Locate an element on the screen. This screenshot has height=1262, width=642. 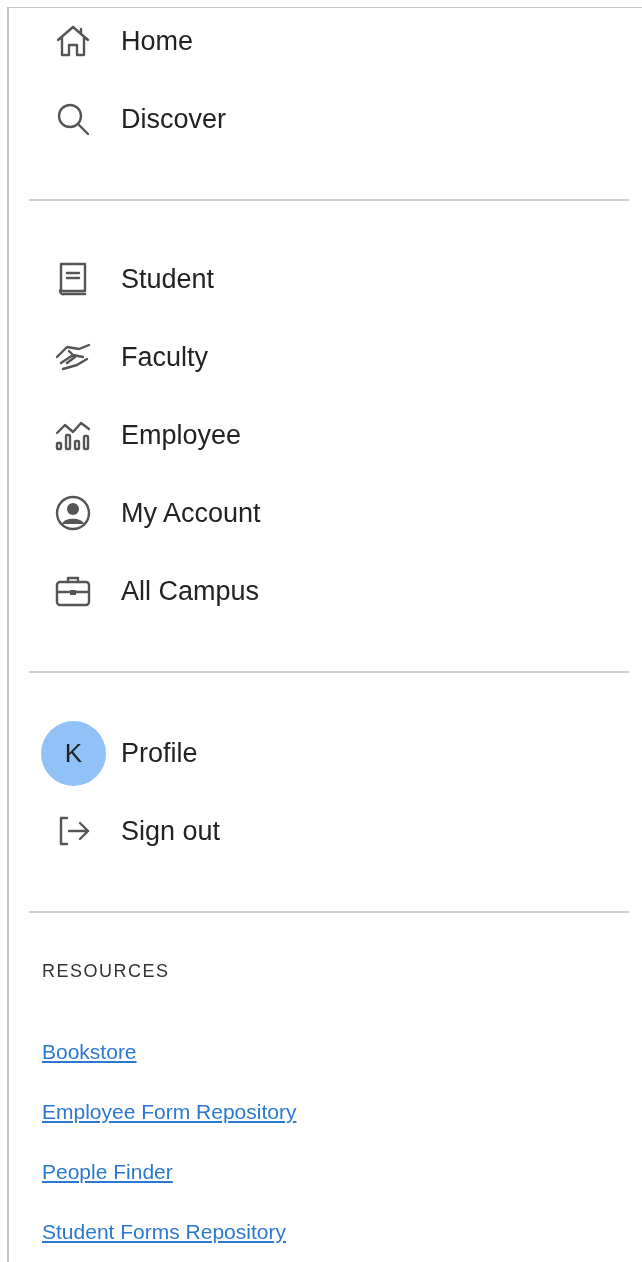
nav-item: Student is located at coordinates (319, 279).